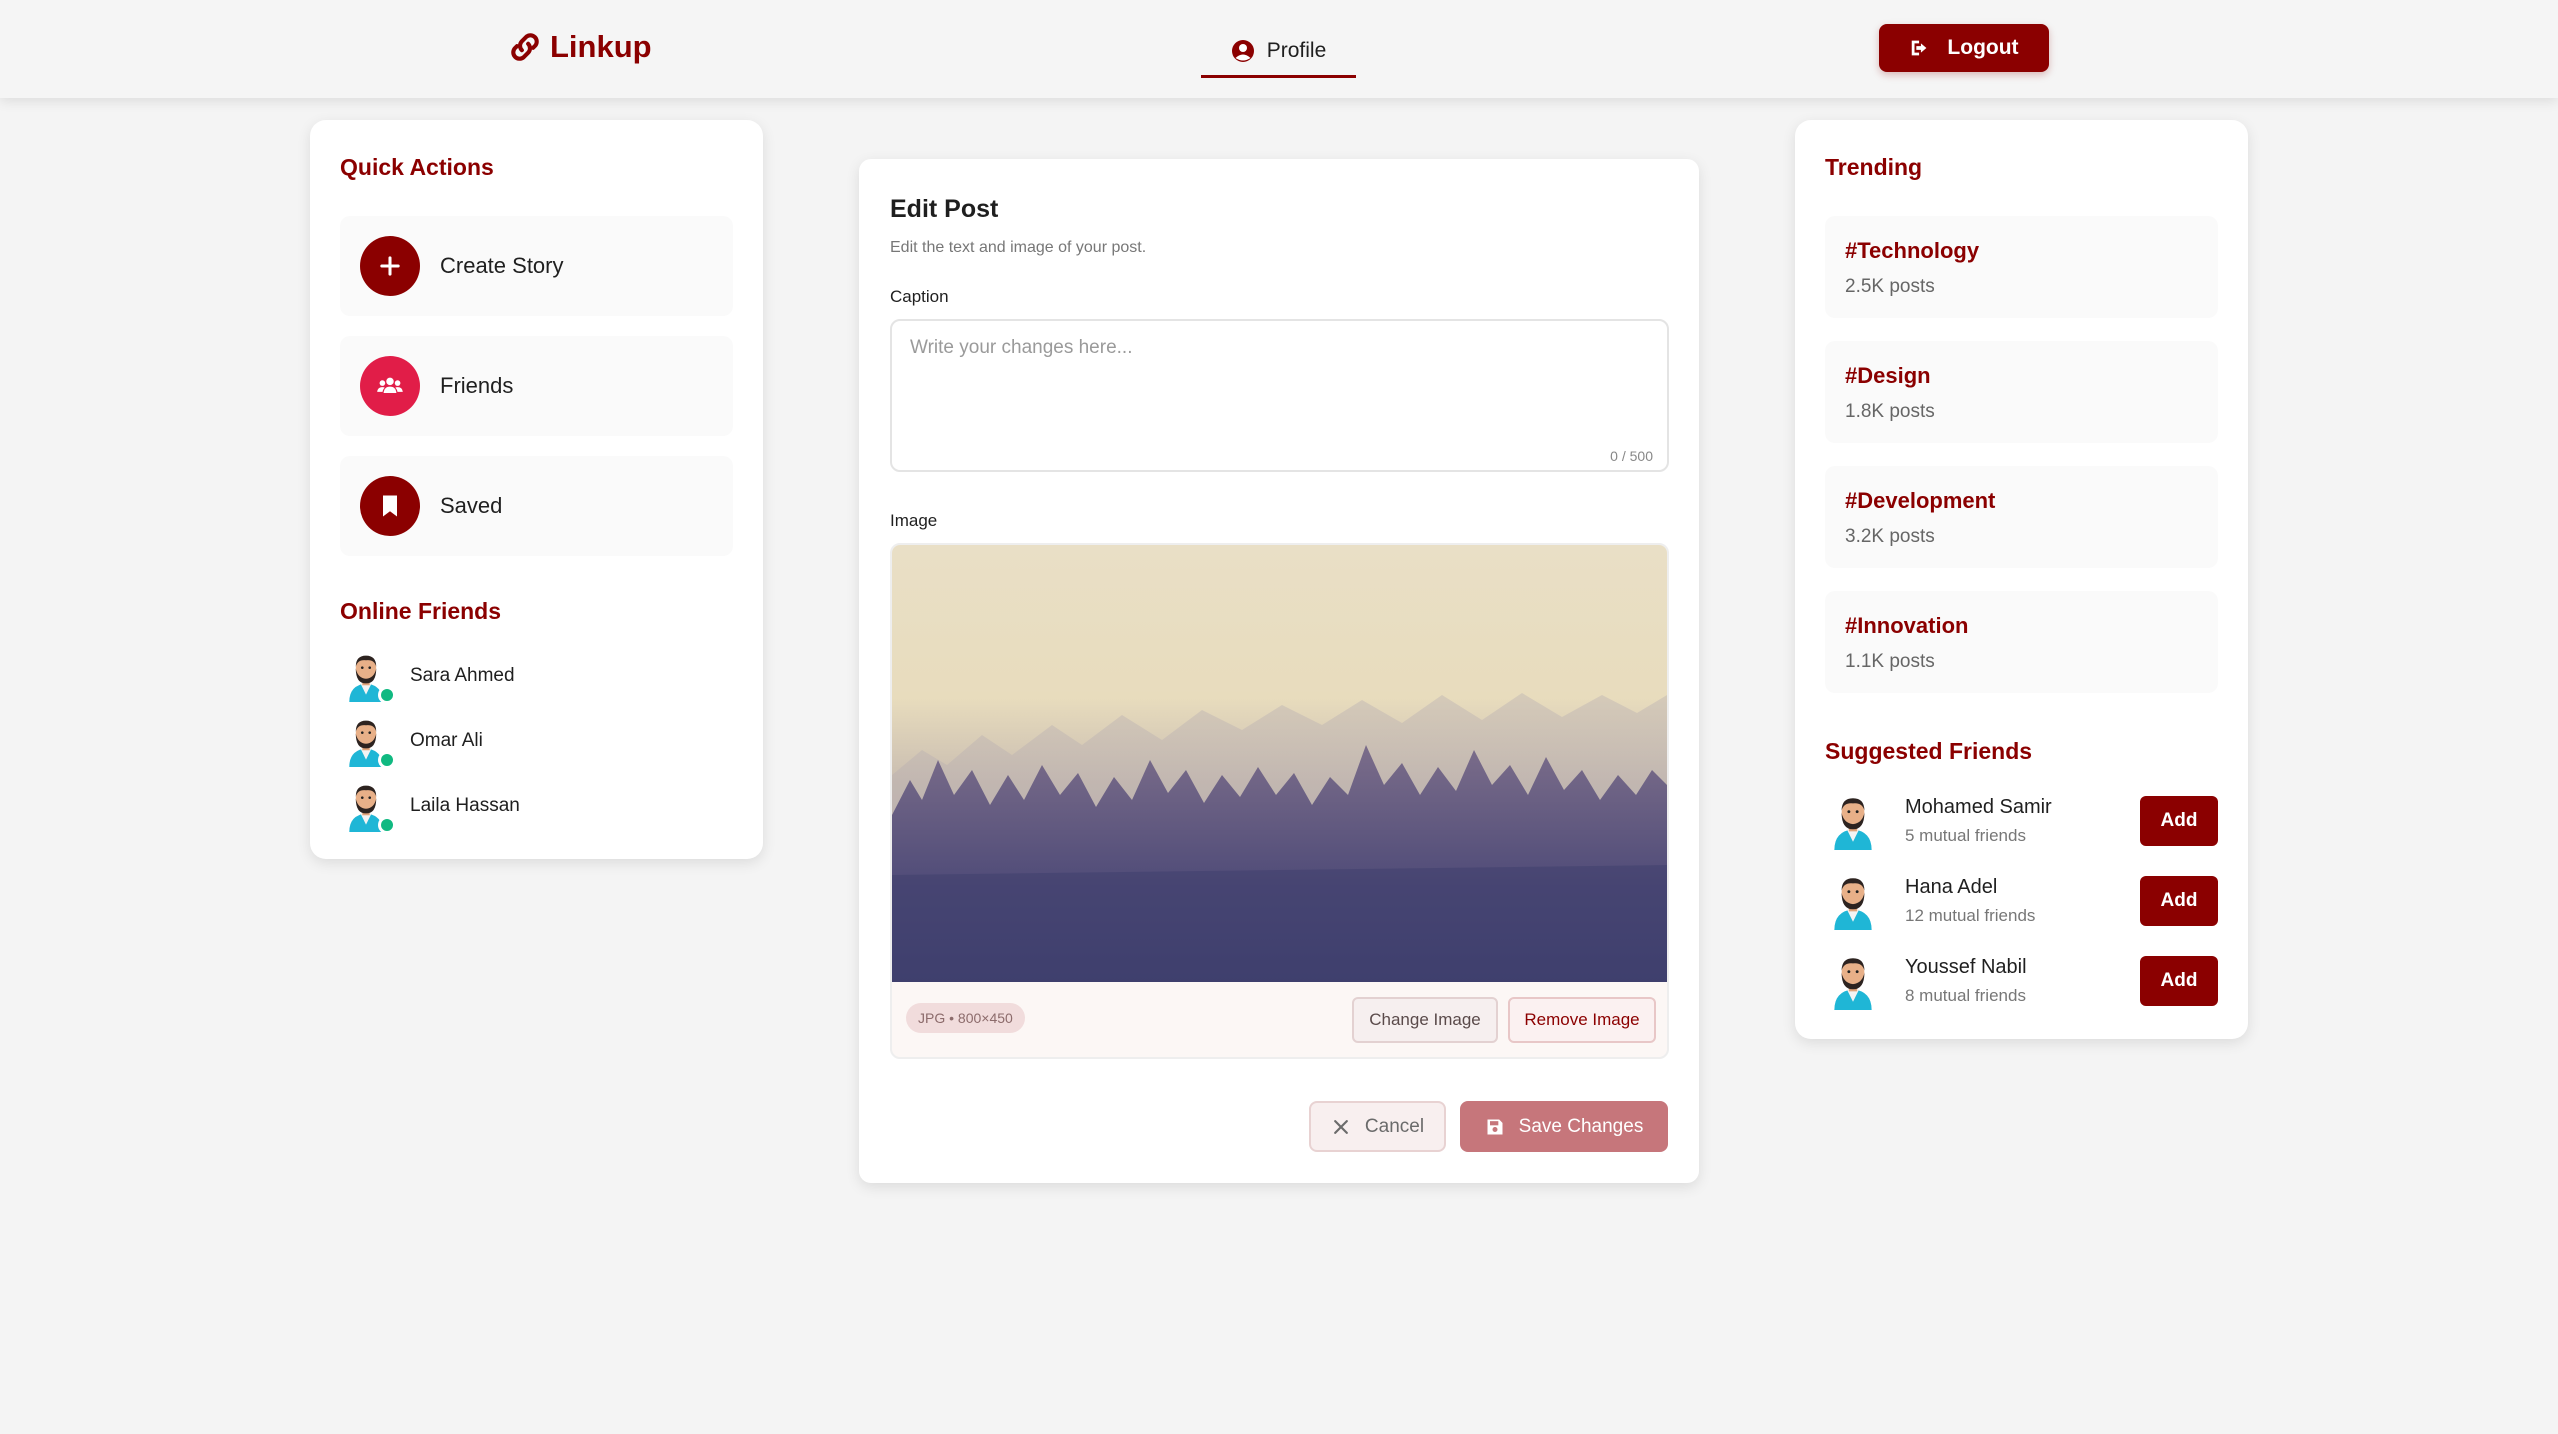 Image resolution: width=2558 pixels, height=1434 pixels. Describe the element at coordinates (462, 675) in the screenshot. I see `online-friend-name: Sara Ahmed` at that location.